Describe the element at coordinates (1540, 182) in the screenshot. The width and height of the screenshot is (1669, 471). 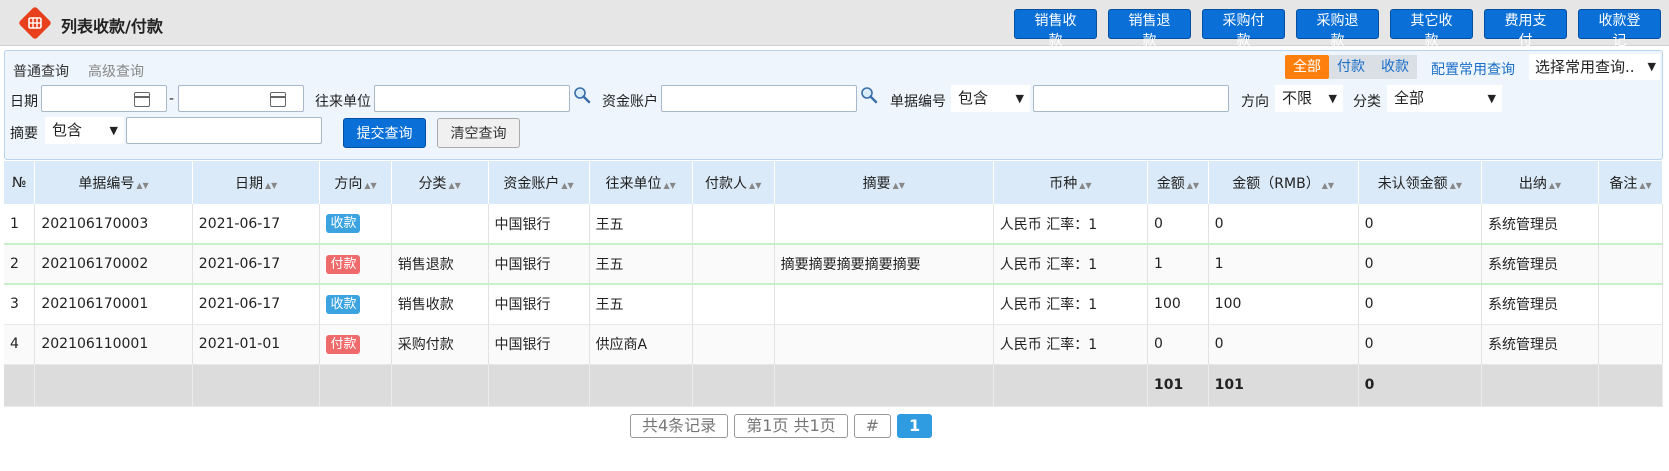
I see `col-cashier: 出纳 ▲▼` at that location.